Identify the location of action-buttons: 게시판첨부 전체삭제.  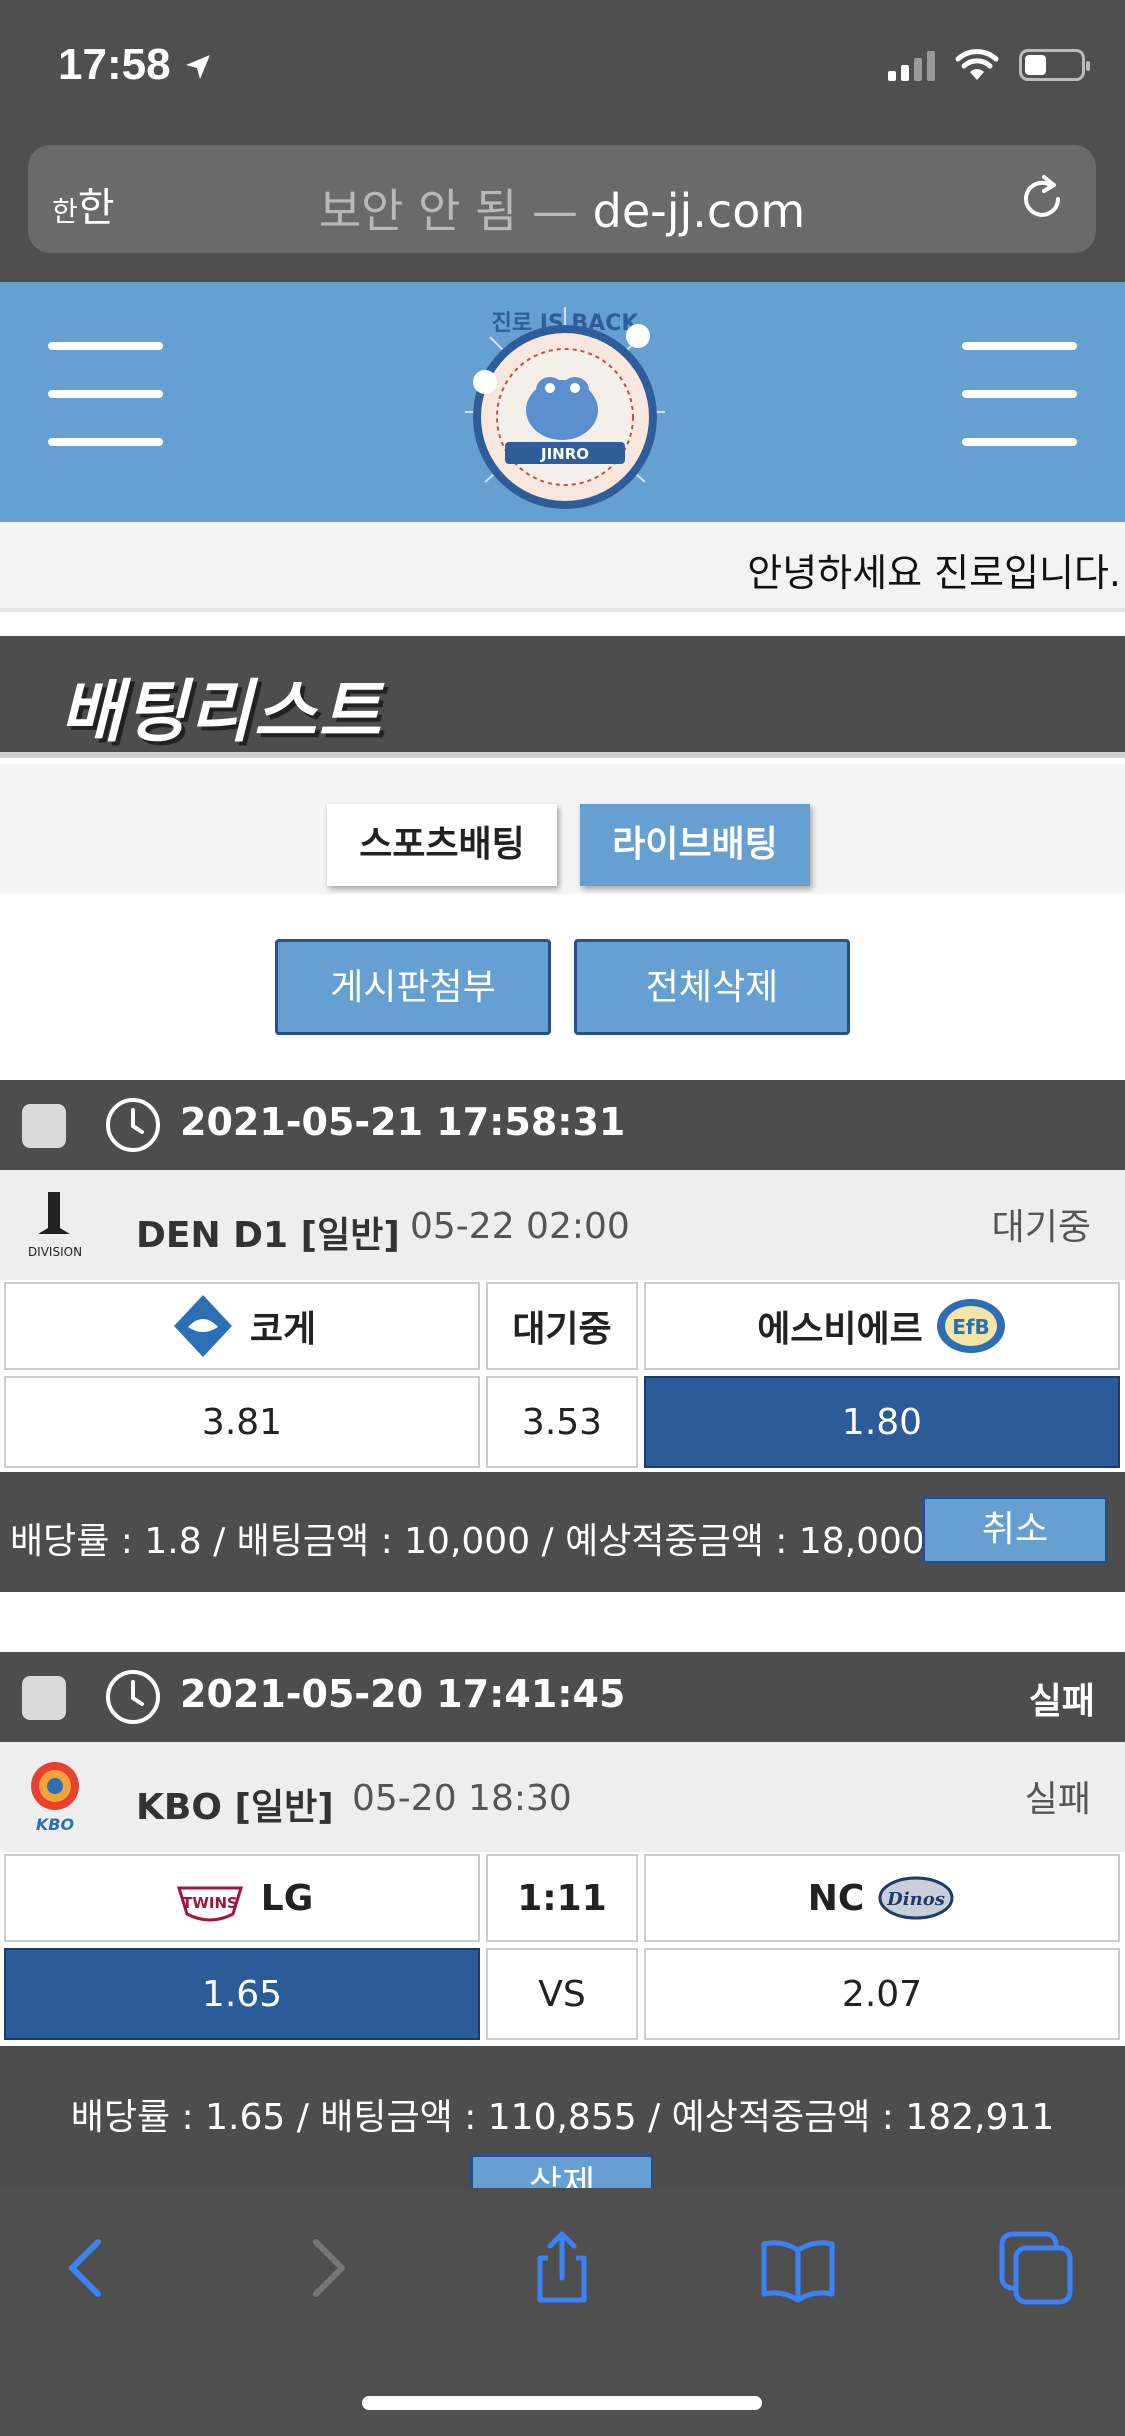
(562, 987).